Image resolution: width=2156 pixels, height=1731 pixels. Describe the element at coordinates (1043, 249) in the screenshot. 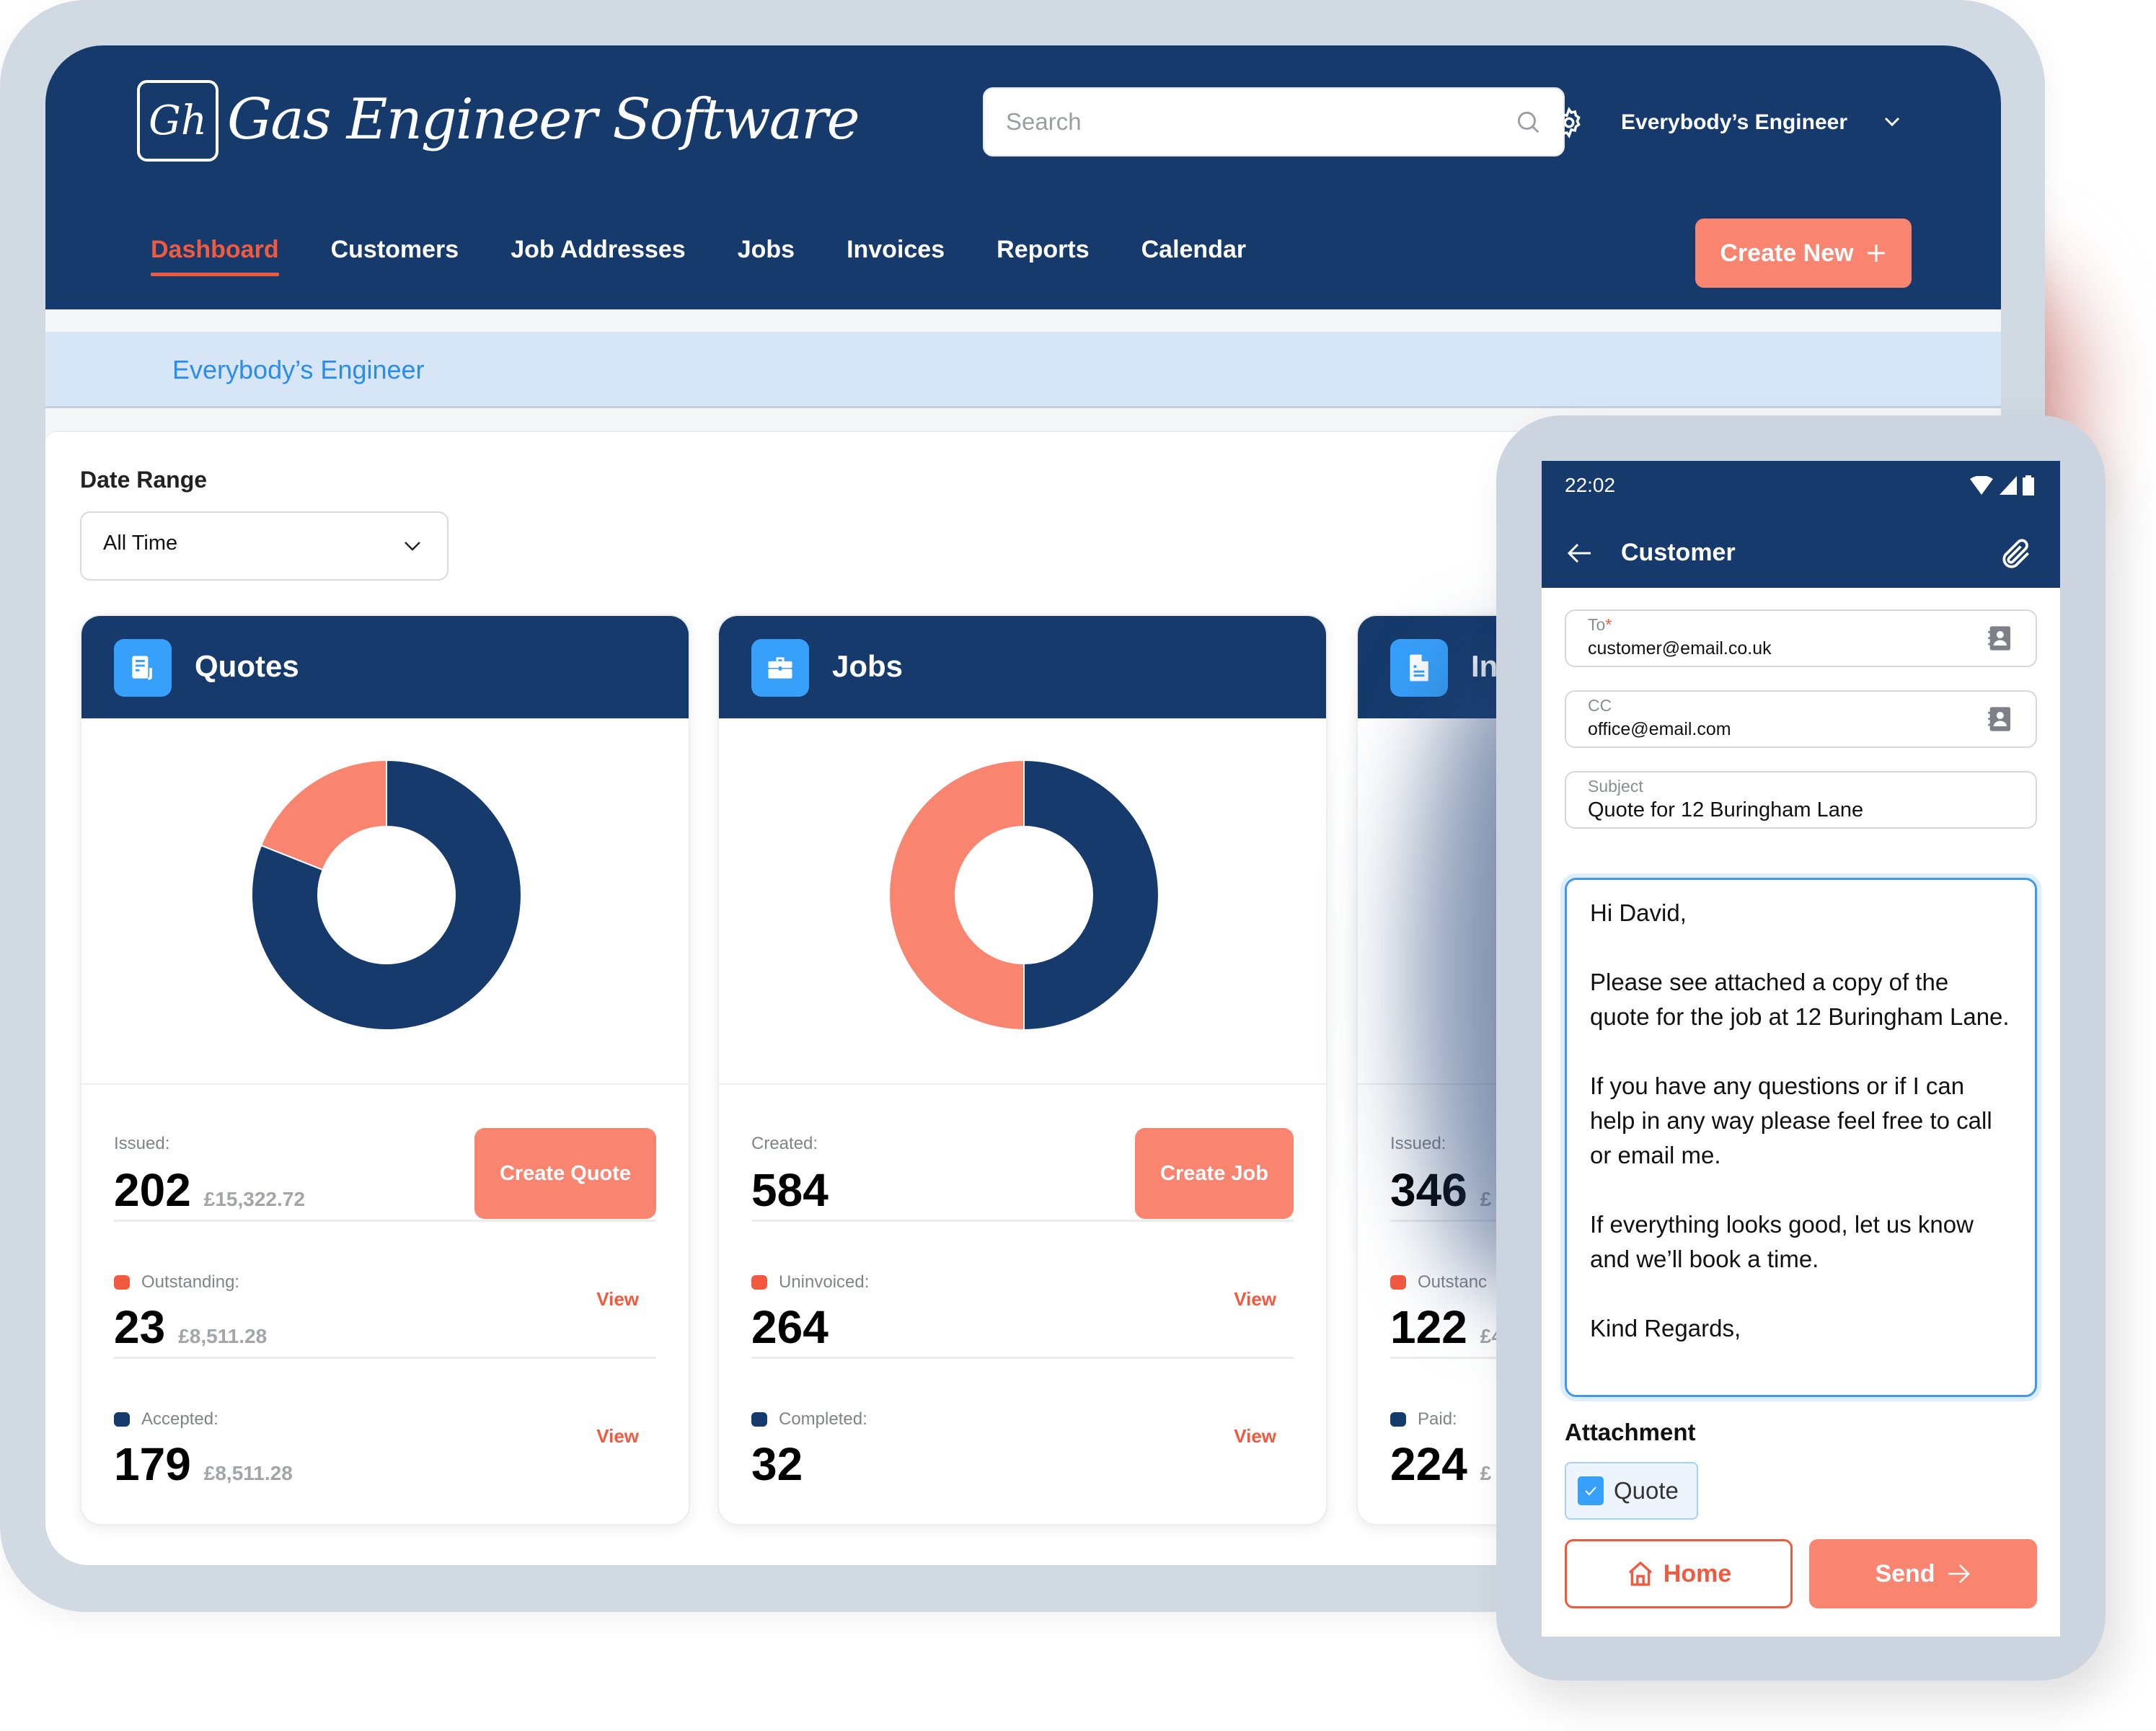

I see `nav-reports: Reports` at that location.